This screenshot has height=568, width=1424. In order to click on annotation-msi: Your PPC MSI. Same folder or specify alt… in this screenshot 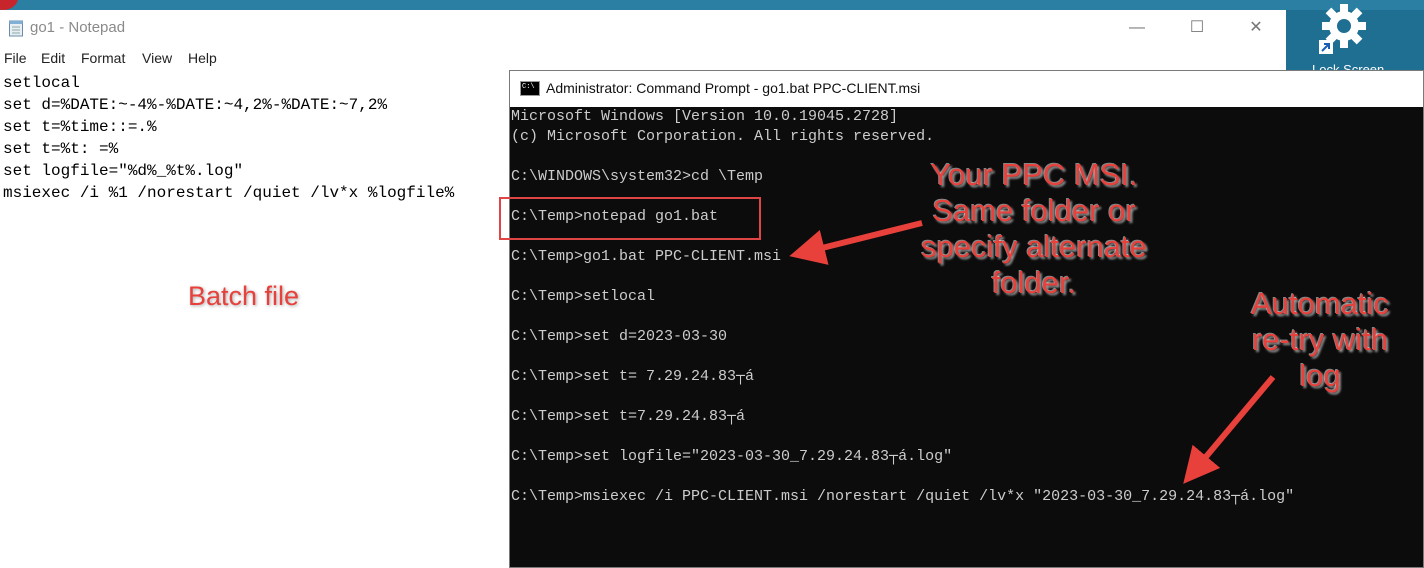, I will do `click(1034, 228)`.